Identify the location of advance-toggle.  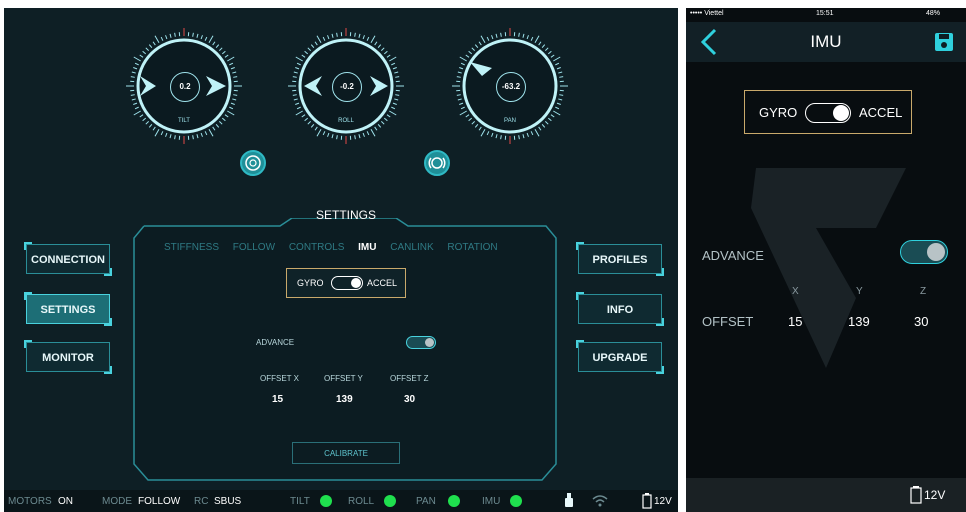
(421, 342).